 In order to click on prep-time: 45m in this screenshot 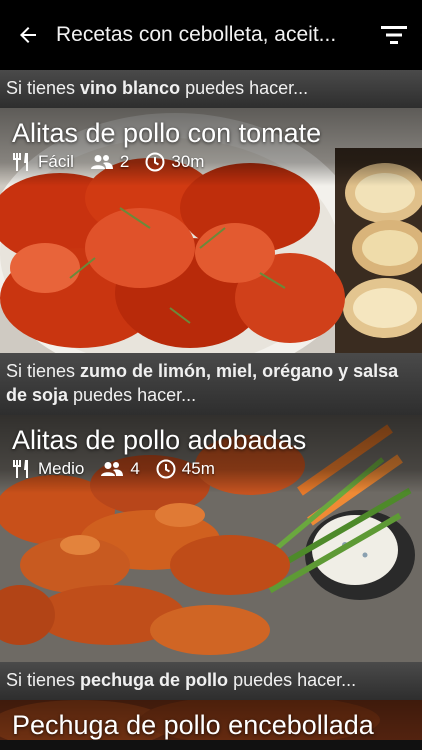, I will do `click(185, 469)`.